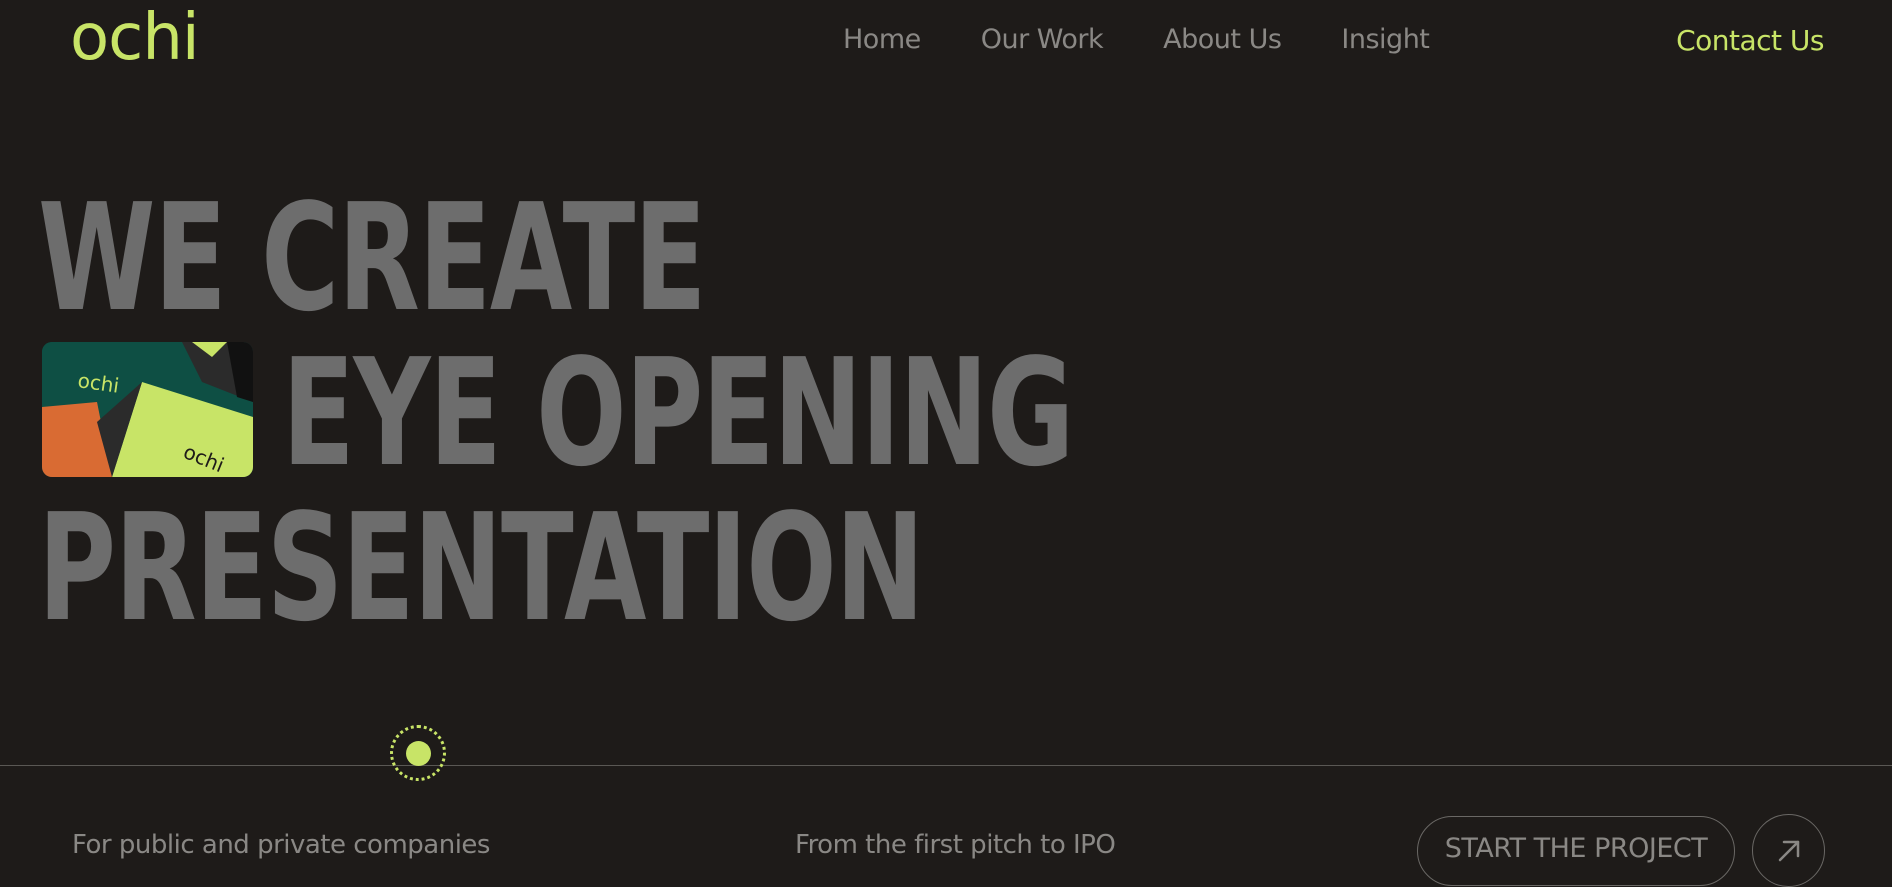  I want to click on arrow-up-right-icon, so click(1789, 851).